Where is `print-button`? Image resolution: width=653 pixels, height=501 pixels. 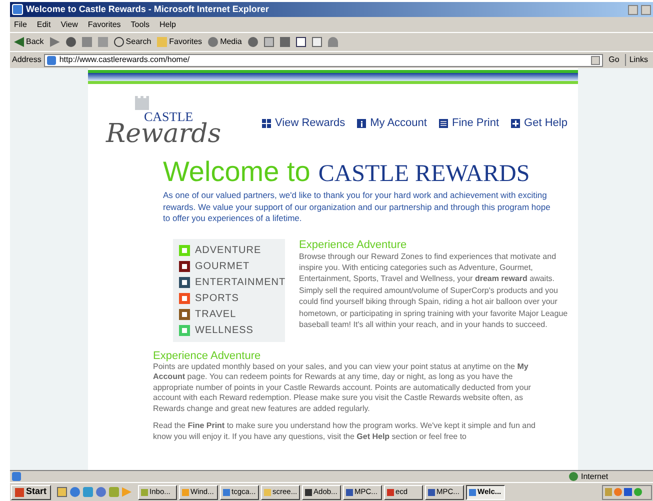 print-button is located at coordinates (285, 42).